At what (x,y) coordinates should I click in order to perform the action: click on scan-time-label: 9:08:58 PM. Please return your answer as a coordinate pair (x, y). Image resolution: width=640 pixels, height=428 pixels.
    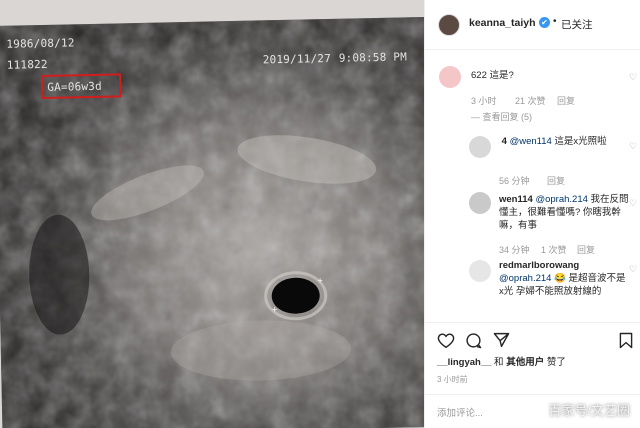
    Looking at the image, I should click on (373, 57).